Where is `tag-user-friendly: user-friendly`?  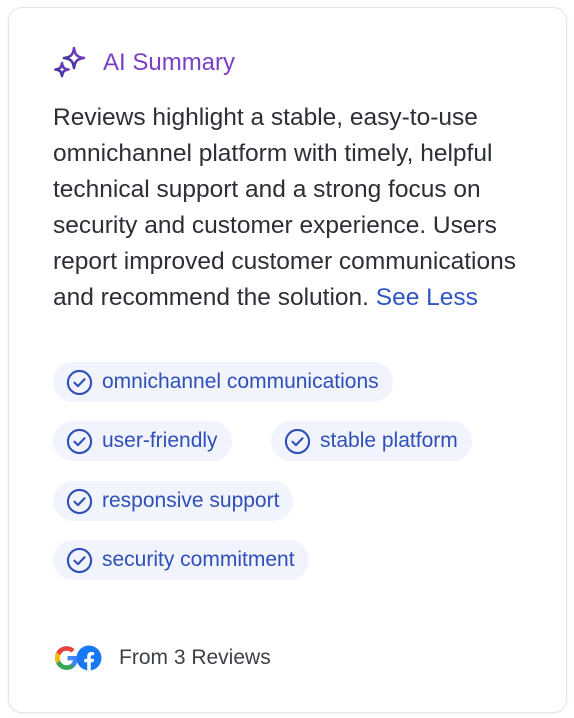 tag-user-friendly: user-friendly is located at coordinates (142, 441).